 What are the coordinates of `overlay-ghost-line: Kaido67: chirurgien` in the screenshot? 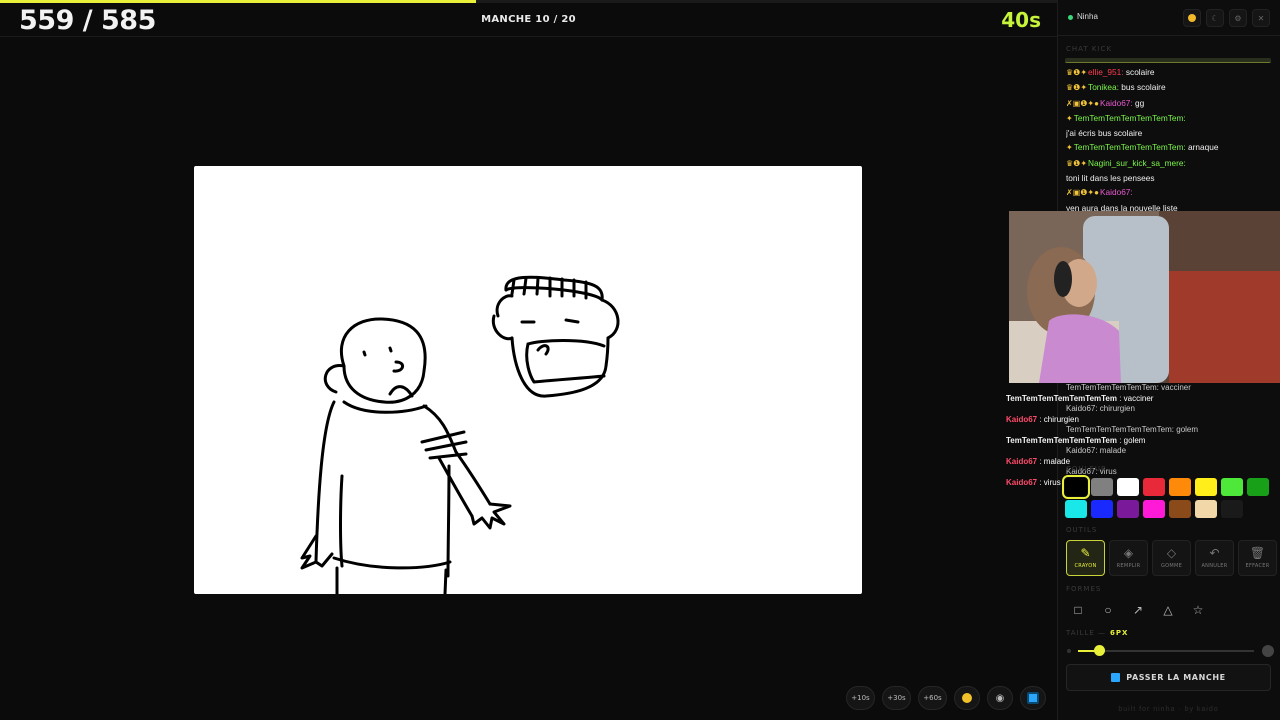 It's located at (1100, 408).